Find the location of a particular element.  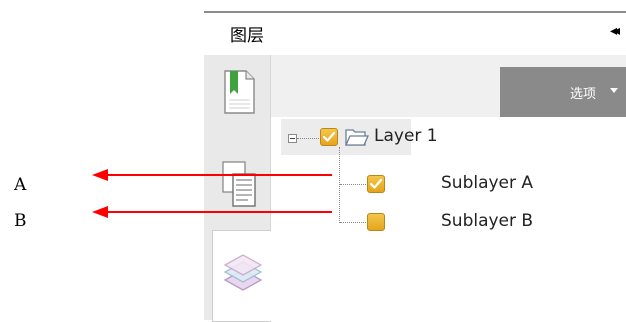

annotation-label-a: A is located at coordinates (20, 185).